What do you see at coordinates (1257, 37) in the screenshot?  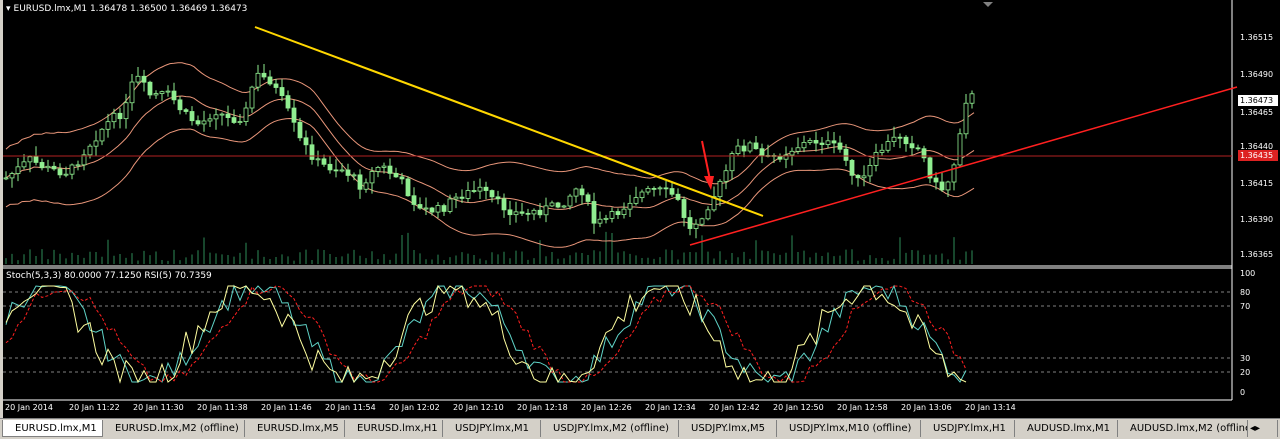 I see `price-label: 1.36515` at bounding box center [1257, 37].